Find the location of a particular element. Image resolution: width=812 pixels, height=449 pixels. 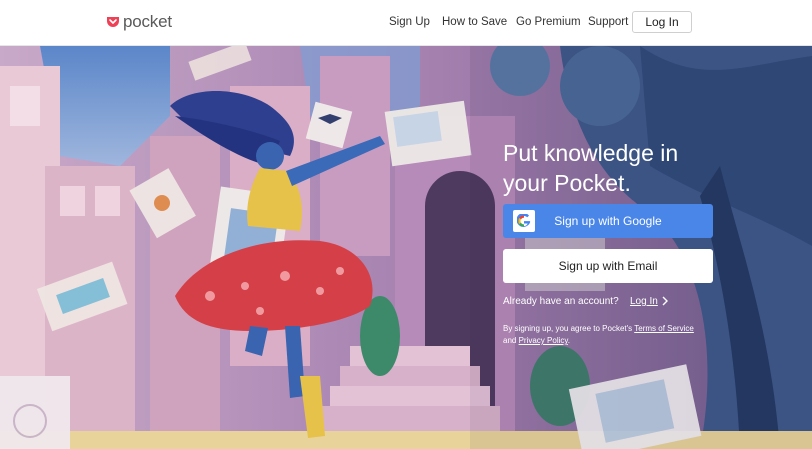

nav-go-premium: Go Premium is located at coordinates (548, 22).